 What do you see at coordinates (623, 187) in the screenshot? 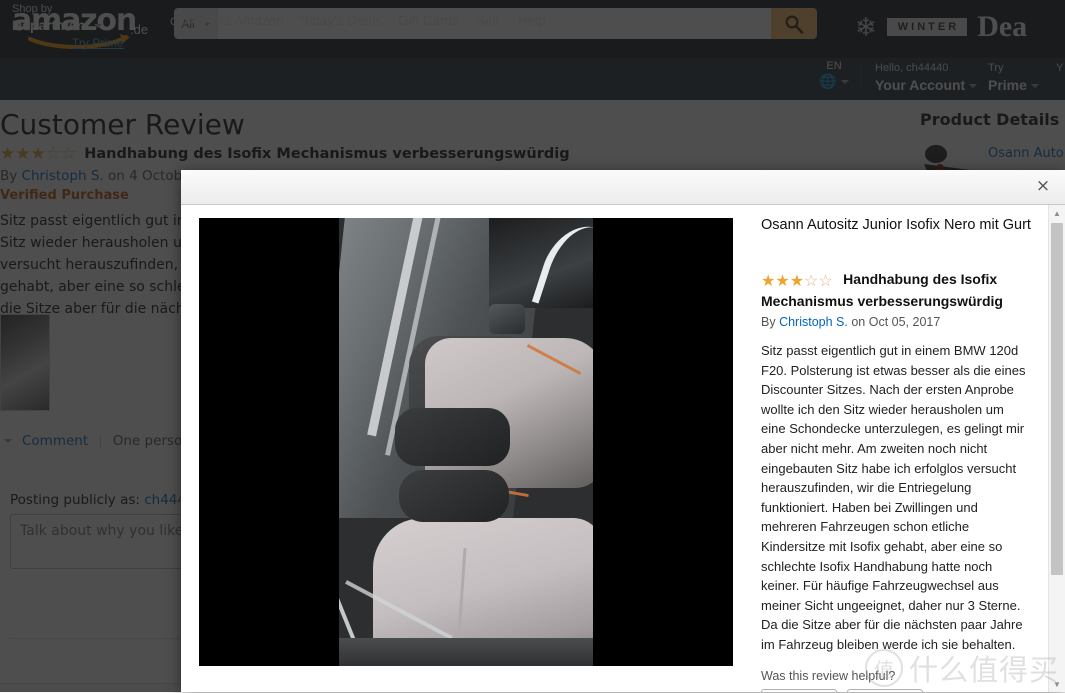
I see `modal-header: ×` at bounding box center [623, 187].